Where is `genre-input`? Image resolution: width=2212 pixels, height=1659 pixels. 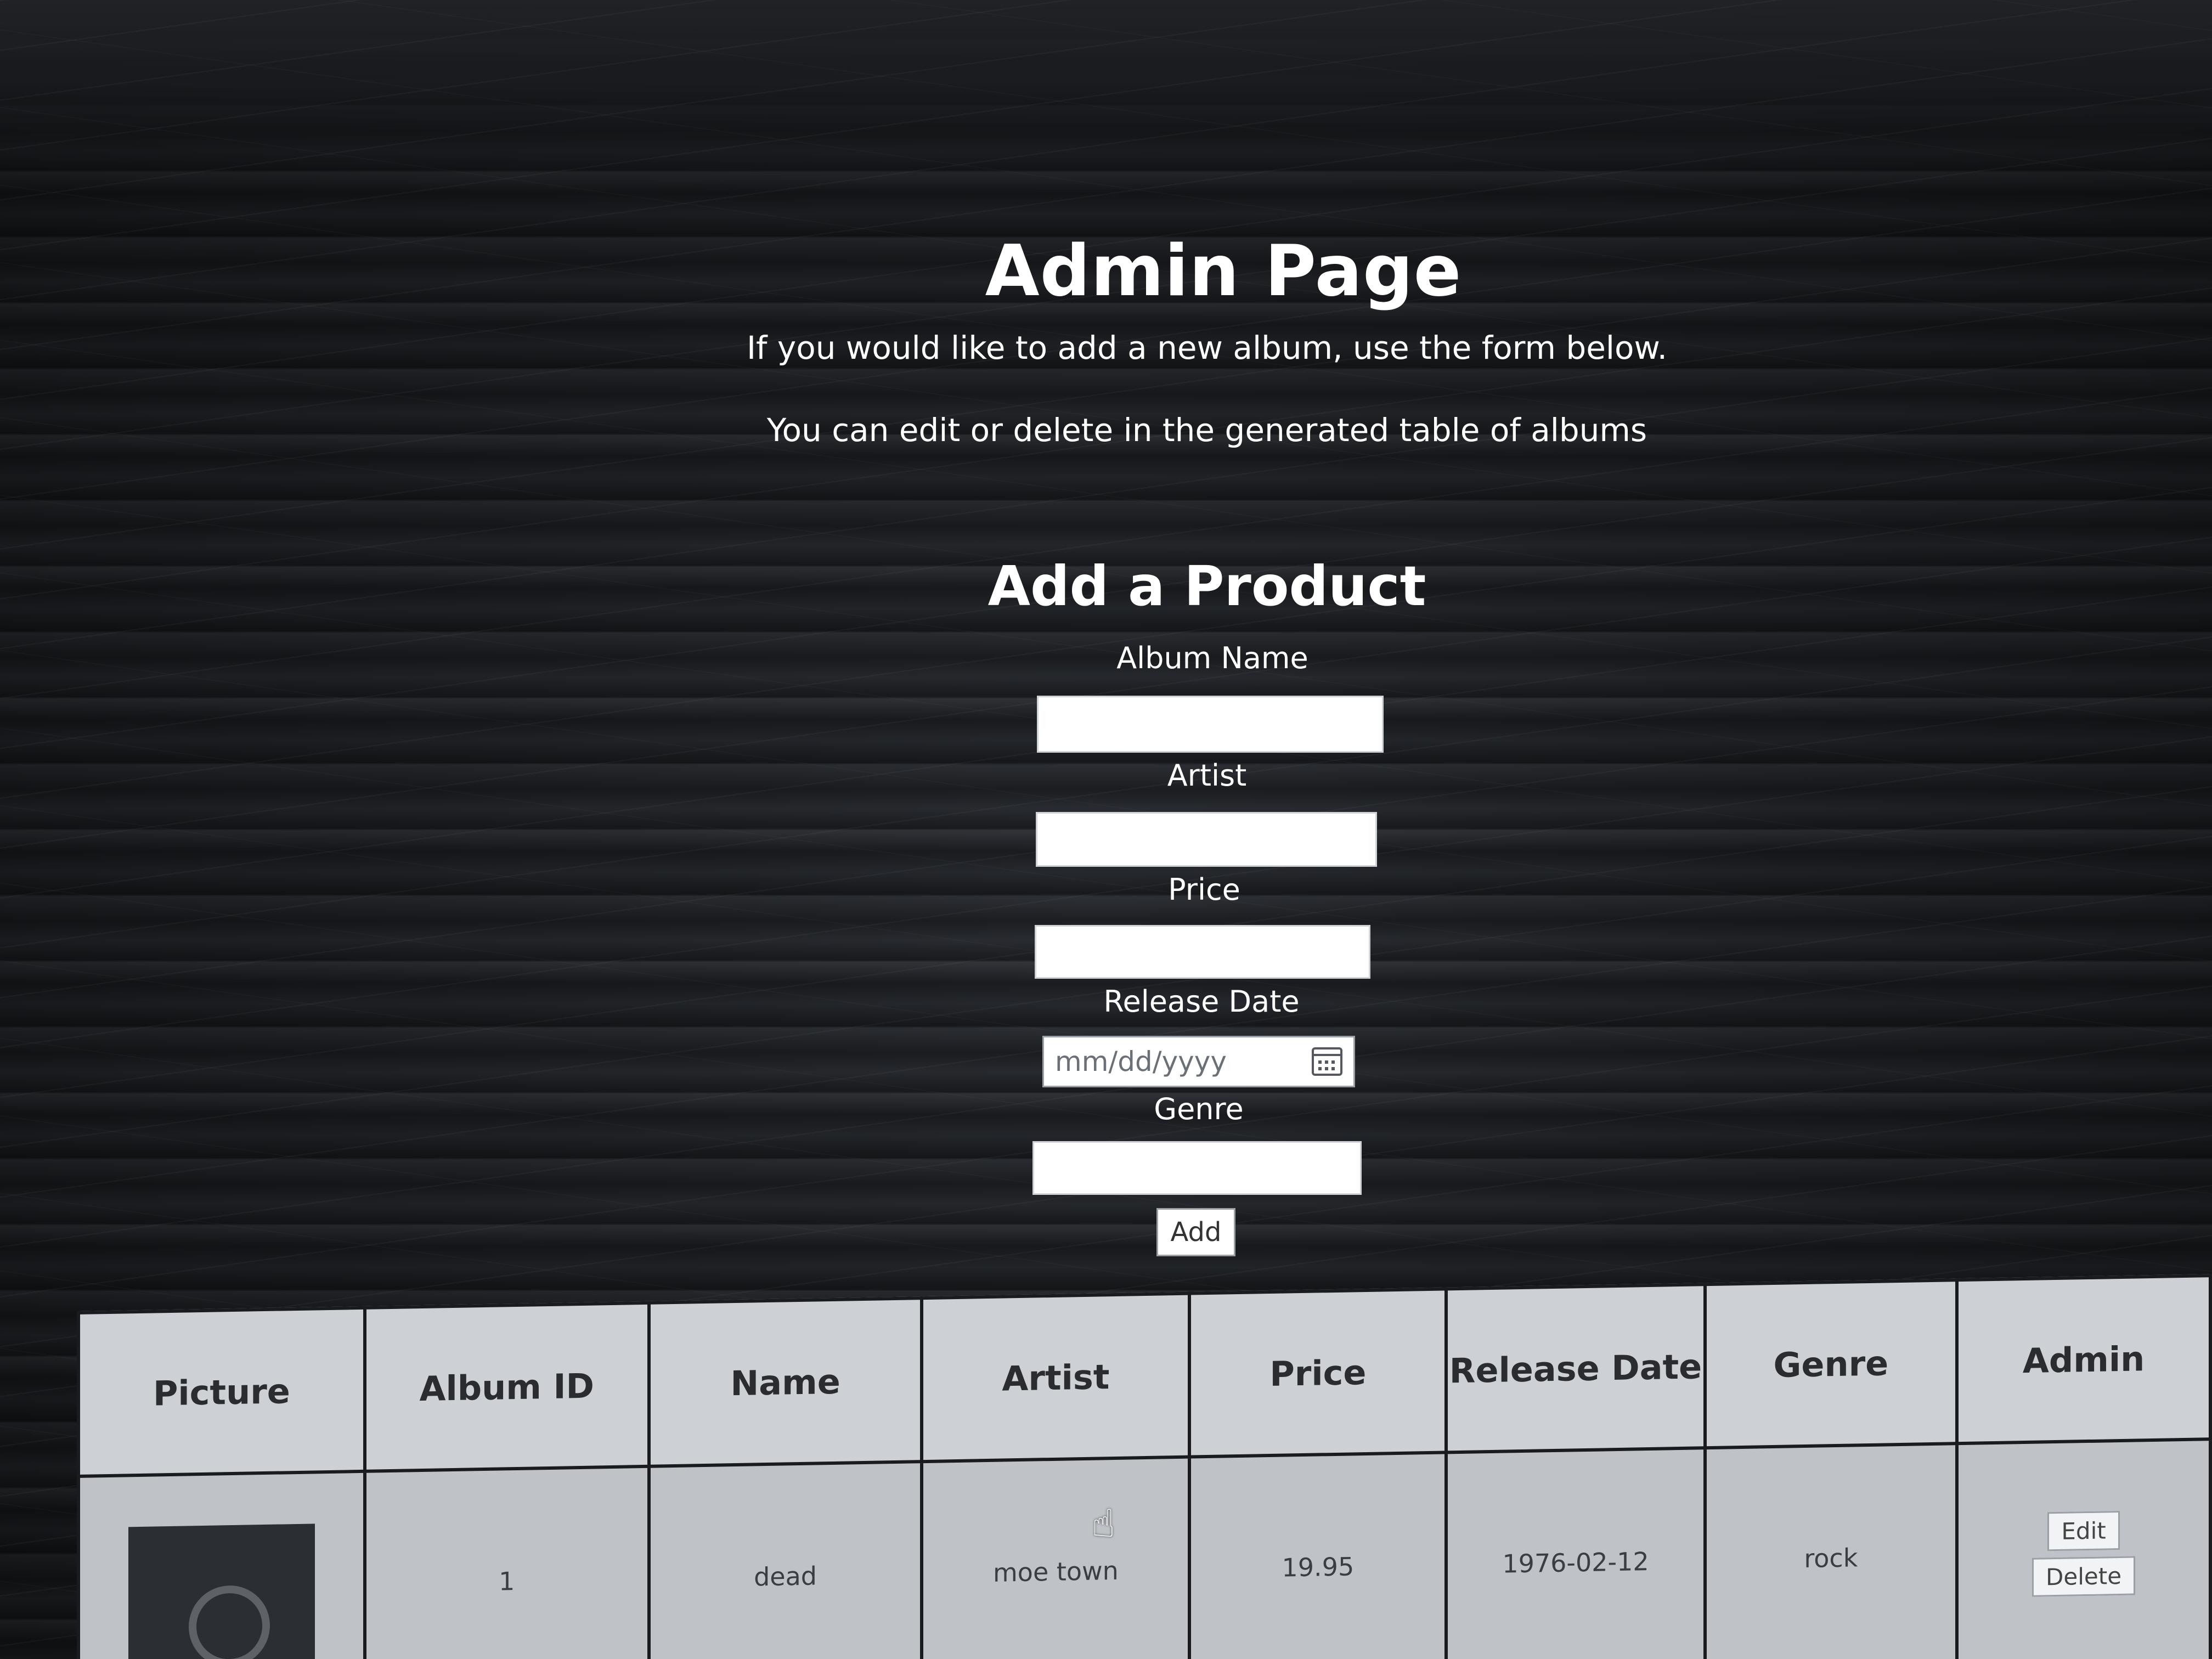 genre-input is located at coordinates (1197, 1168).